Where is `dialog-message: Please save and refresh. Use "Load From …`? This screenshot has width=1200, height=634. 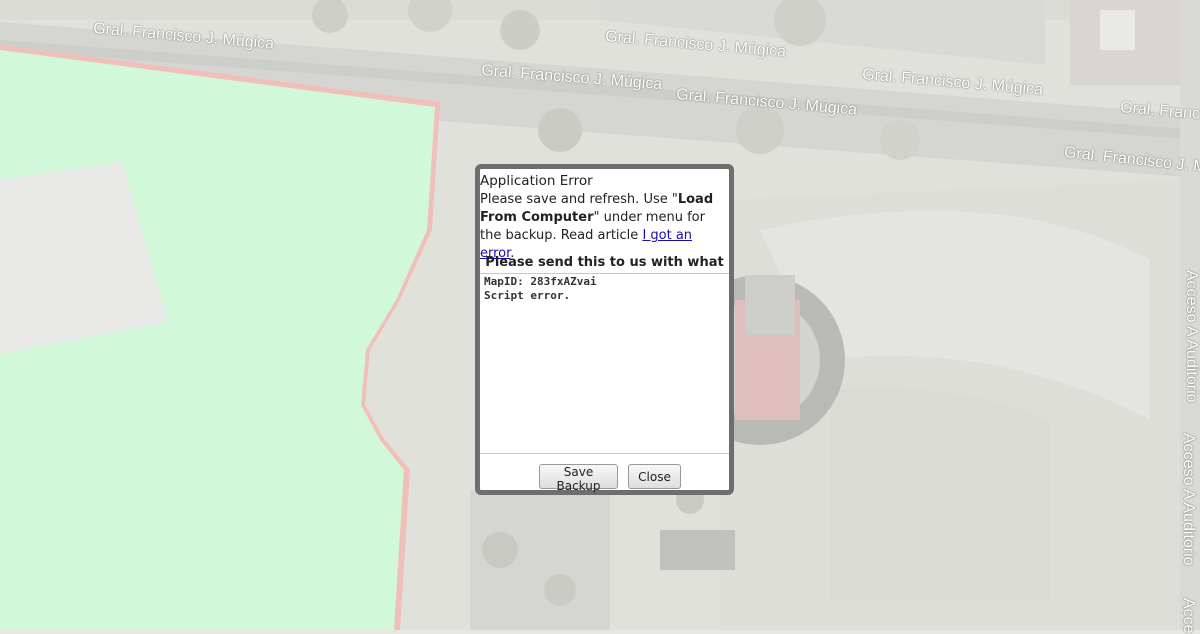
dialog-message: Please save and refresh. Use "Load From … is located at coordinates (604, 227).